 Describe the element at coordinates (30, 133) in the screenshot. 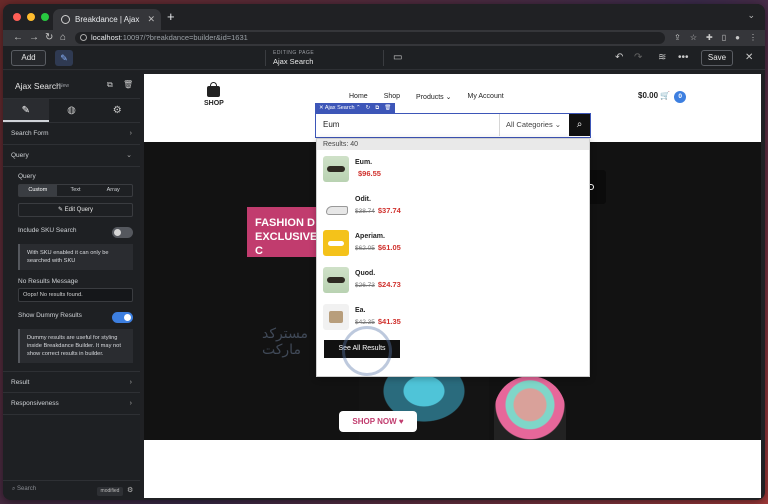

I see `section-label: Search Form` at that location.